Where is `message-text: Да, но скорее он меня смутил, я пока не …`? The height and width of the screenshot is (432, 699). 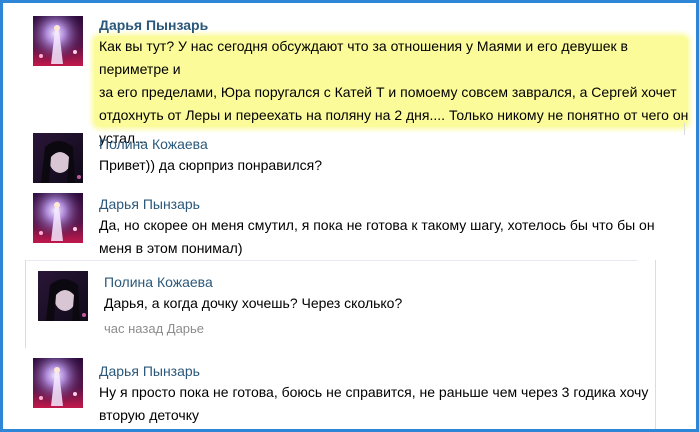
message-text: Да, но скорее он меня смутил, я пока не … is located at coordinates (377, 236).